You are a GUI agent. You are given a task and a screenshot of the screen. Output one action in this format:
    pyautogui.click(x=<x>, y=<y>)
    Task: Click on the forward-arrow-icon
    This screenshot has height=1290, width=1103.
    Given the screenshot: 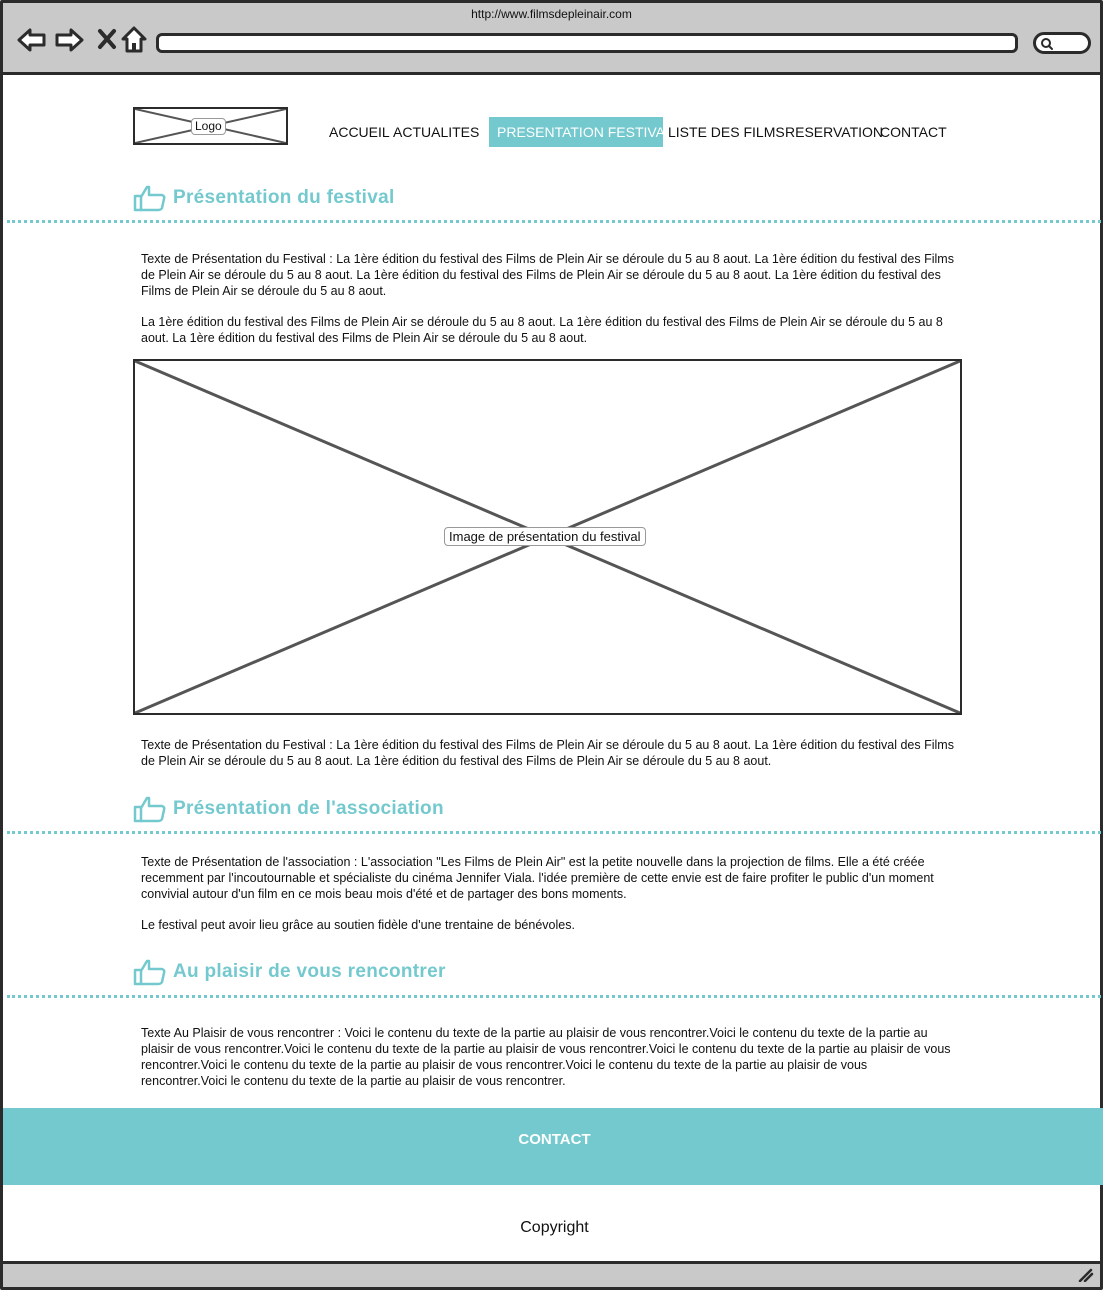 What is the action you would take?
    pyautogui.click(x=69, y=40)
    